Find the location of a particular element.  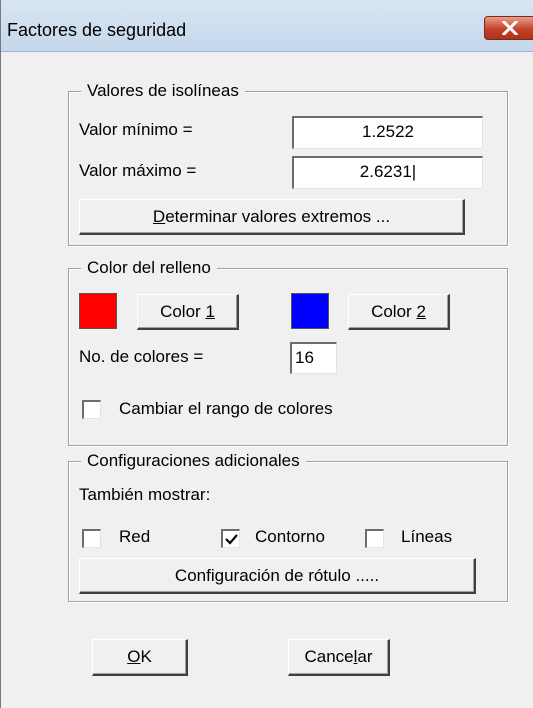

lines-label: Líneas is located at coordinates (426, 537).